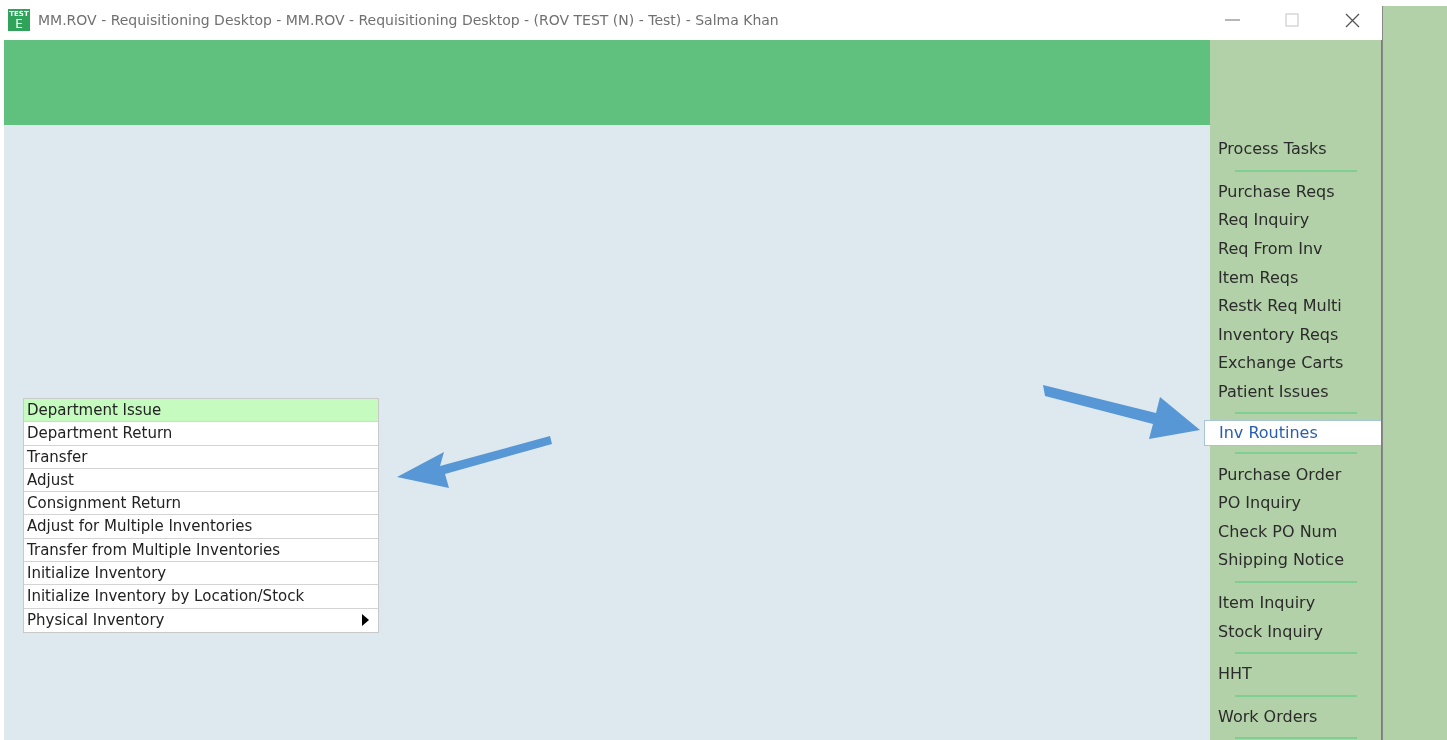 This screenshot has width=1447, height=740. I want to click on sidebar-item: Work Orders, so click(1295, 717).